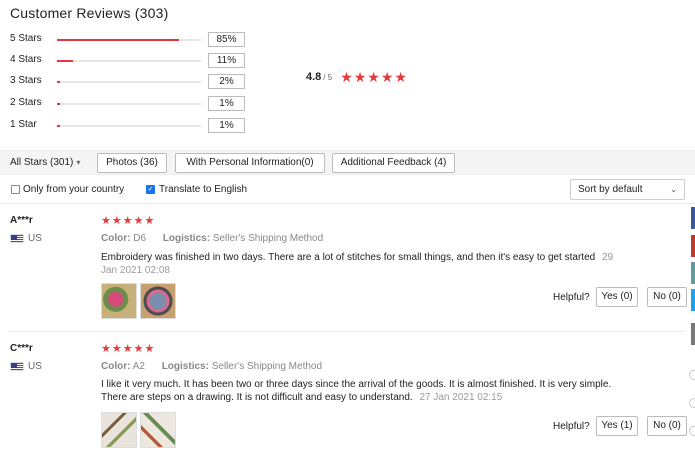  Describe the element at coordinates (617, 297) in the screenshot. I see `helpful-yes-button: Yes (0)` at that location.